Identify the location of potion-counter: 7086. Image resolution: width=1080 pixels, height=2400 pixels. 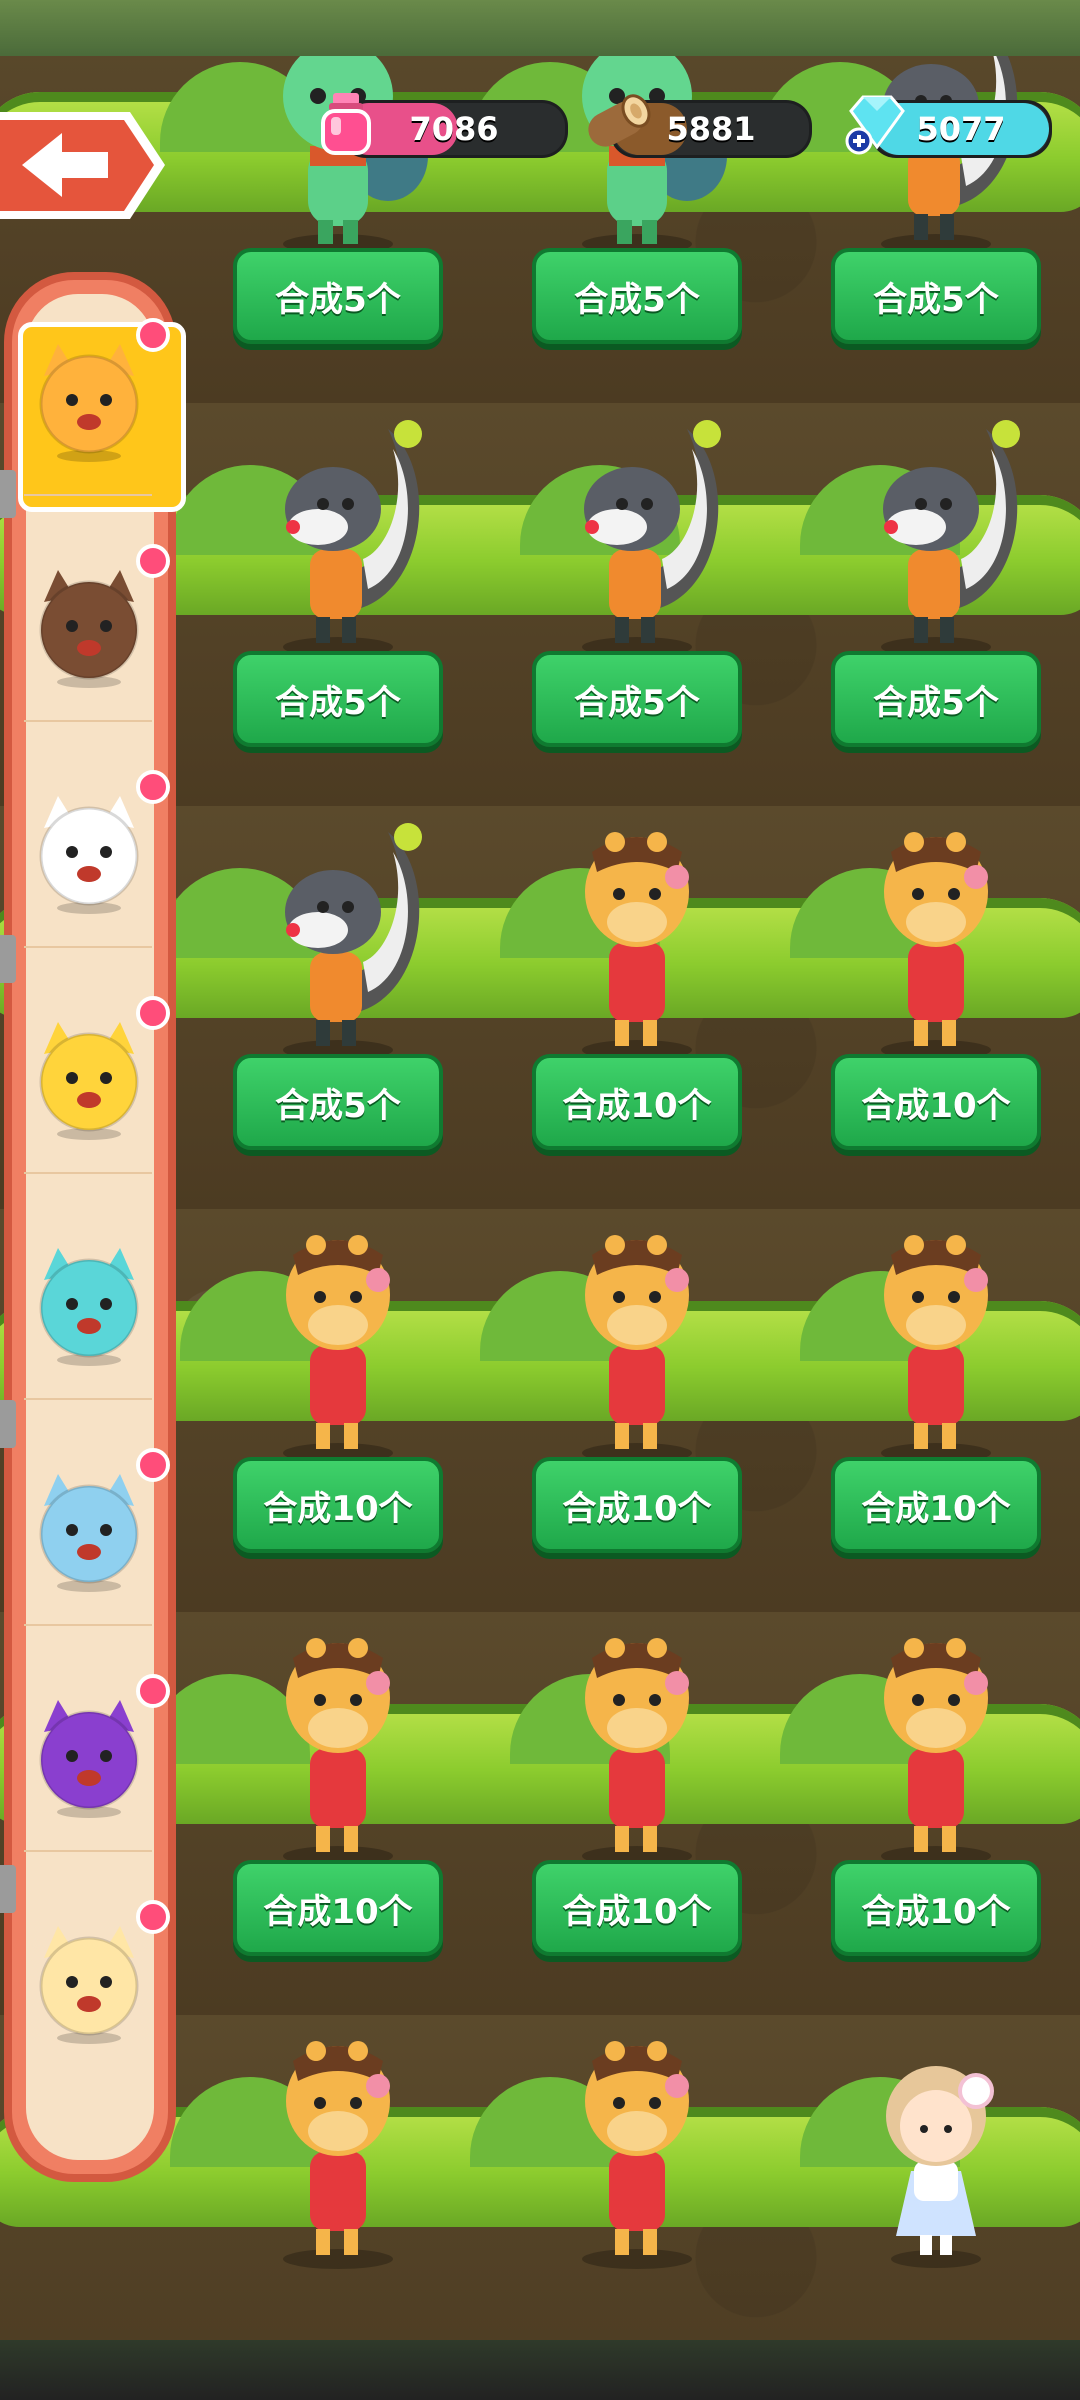
(444, 125).